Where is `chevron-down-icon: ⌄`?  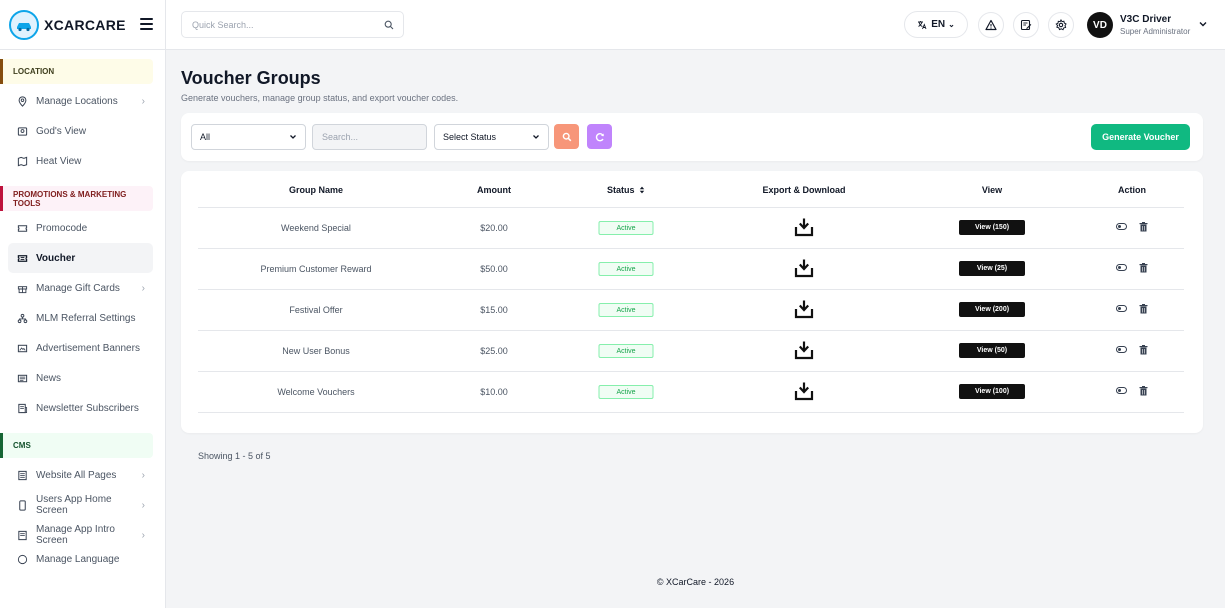
chevron-down-icon: ⌄ is located at coordinates (951, 24).